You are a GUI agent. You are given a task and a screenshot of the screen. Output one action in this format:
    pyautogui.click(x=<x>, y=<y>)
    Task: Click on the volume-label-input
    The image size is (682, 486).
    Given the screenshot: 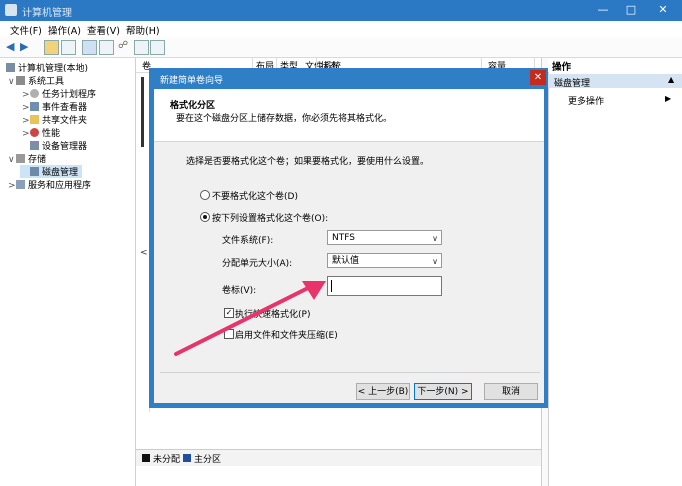 What is the action you would take?
    pyautogui.click(x=384, y=286)
    